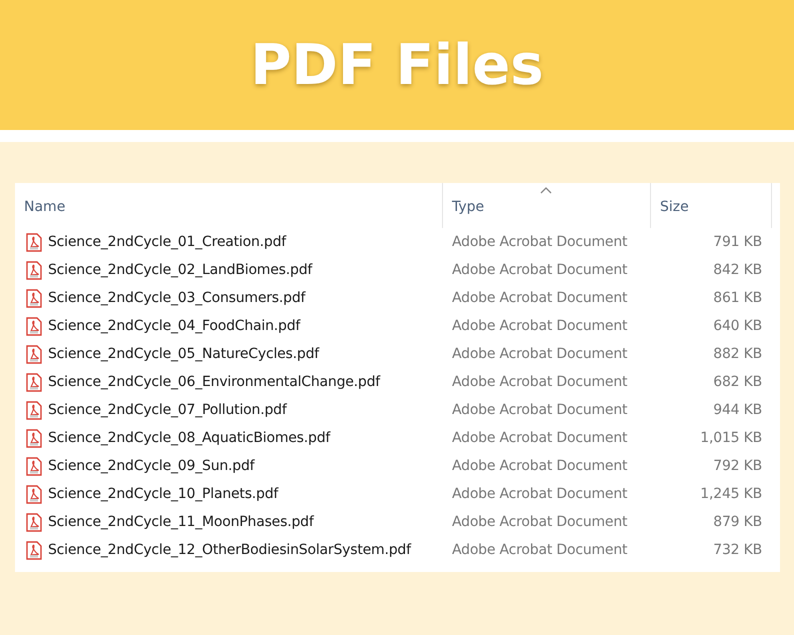 The image size is (794, 635). I want to click on file-name: Science_2ndCycle_05_NatureCycles.pdf, so click(183, 354).